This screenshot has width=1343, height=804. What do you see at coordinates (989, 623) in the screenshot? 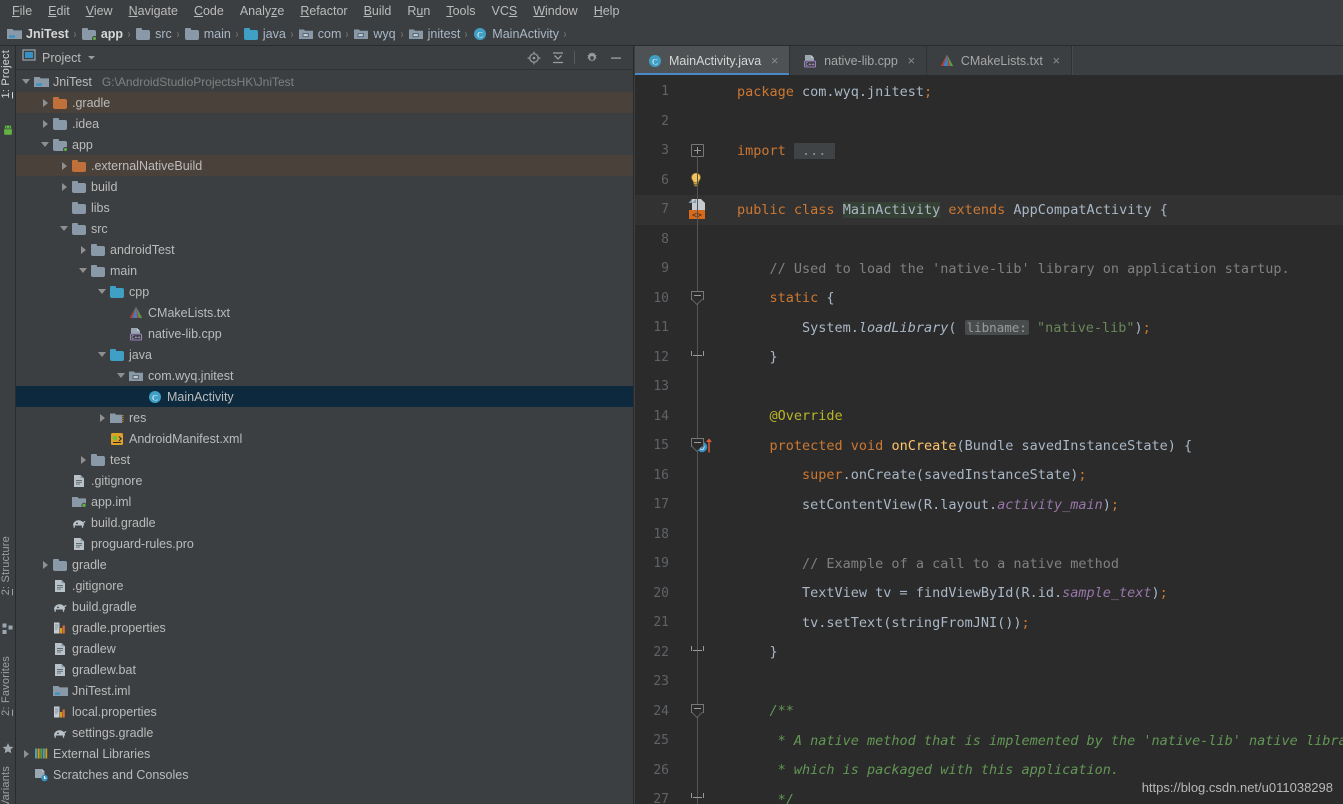
I see `code-line: 21 tv.setText(stringFromJNI());` at bounding box center [989, 623].